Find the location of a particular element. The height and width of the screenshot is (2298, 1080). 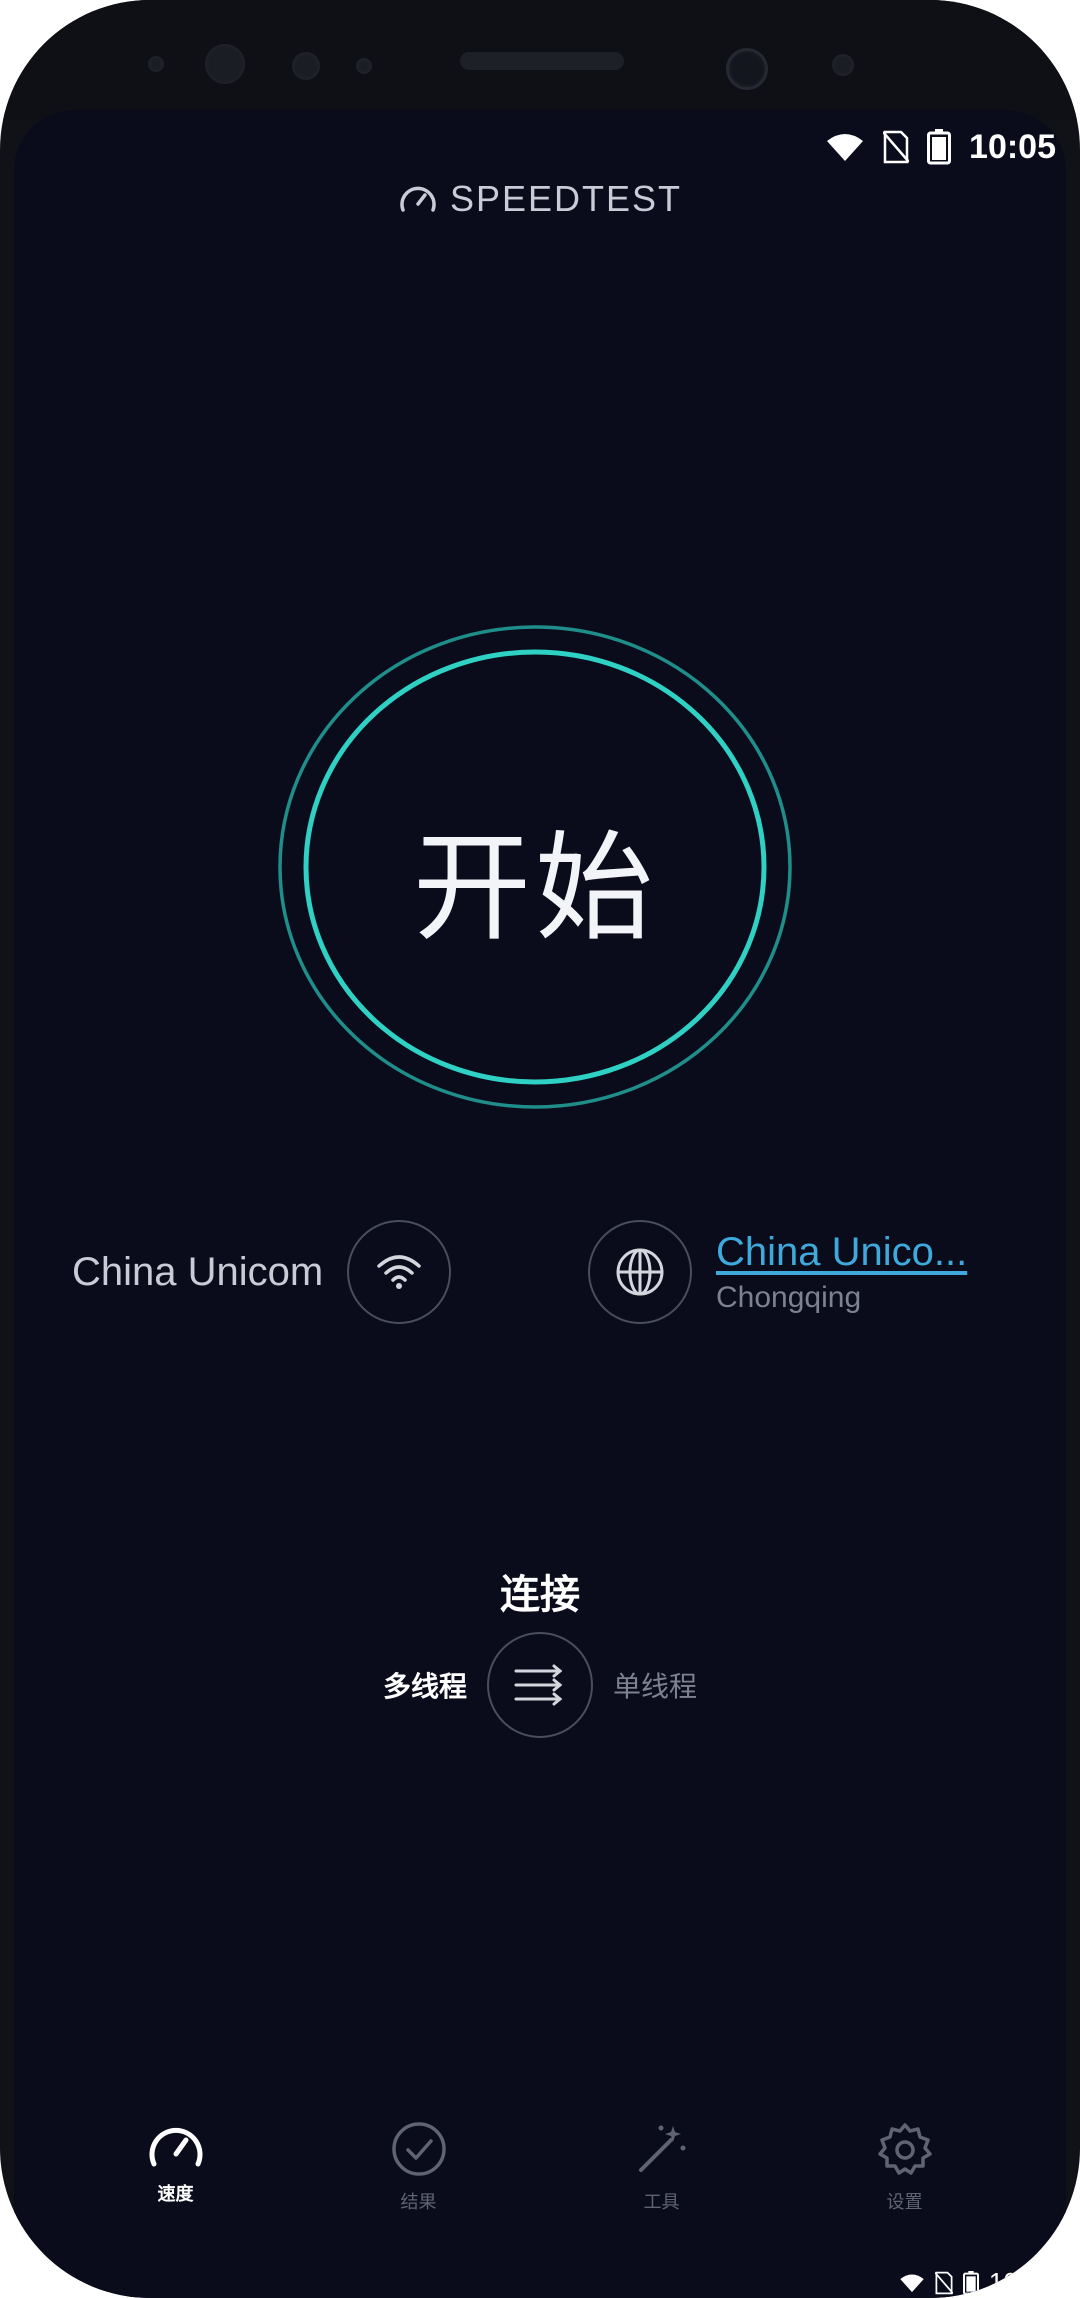

single-connection-option: 单线程 is located at coordinates (668, 1685).